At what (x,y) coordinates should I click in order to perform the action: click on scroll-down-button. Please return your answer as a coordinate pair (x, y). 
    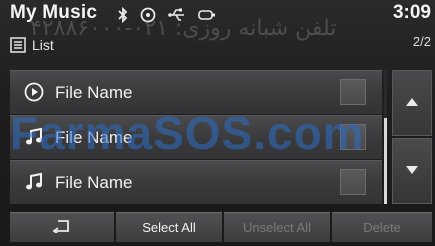
    Looking at the image, I should click on (412, 171).